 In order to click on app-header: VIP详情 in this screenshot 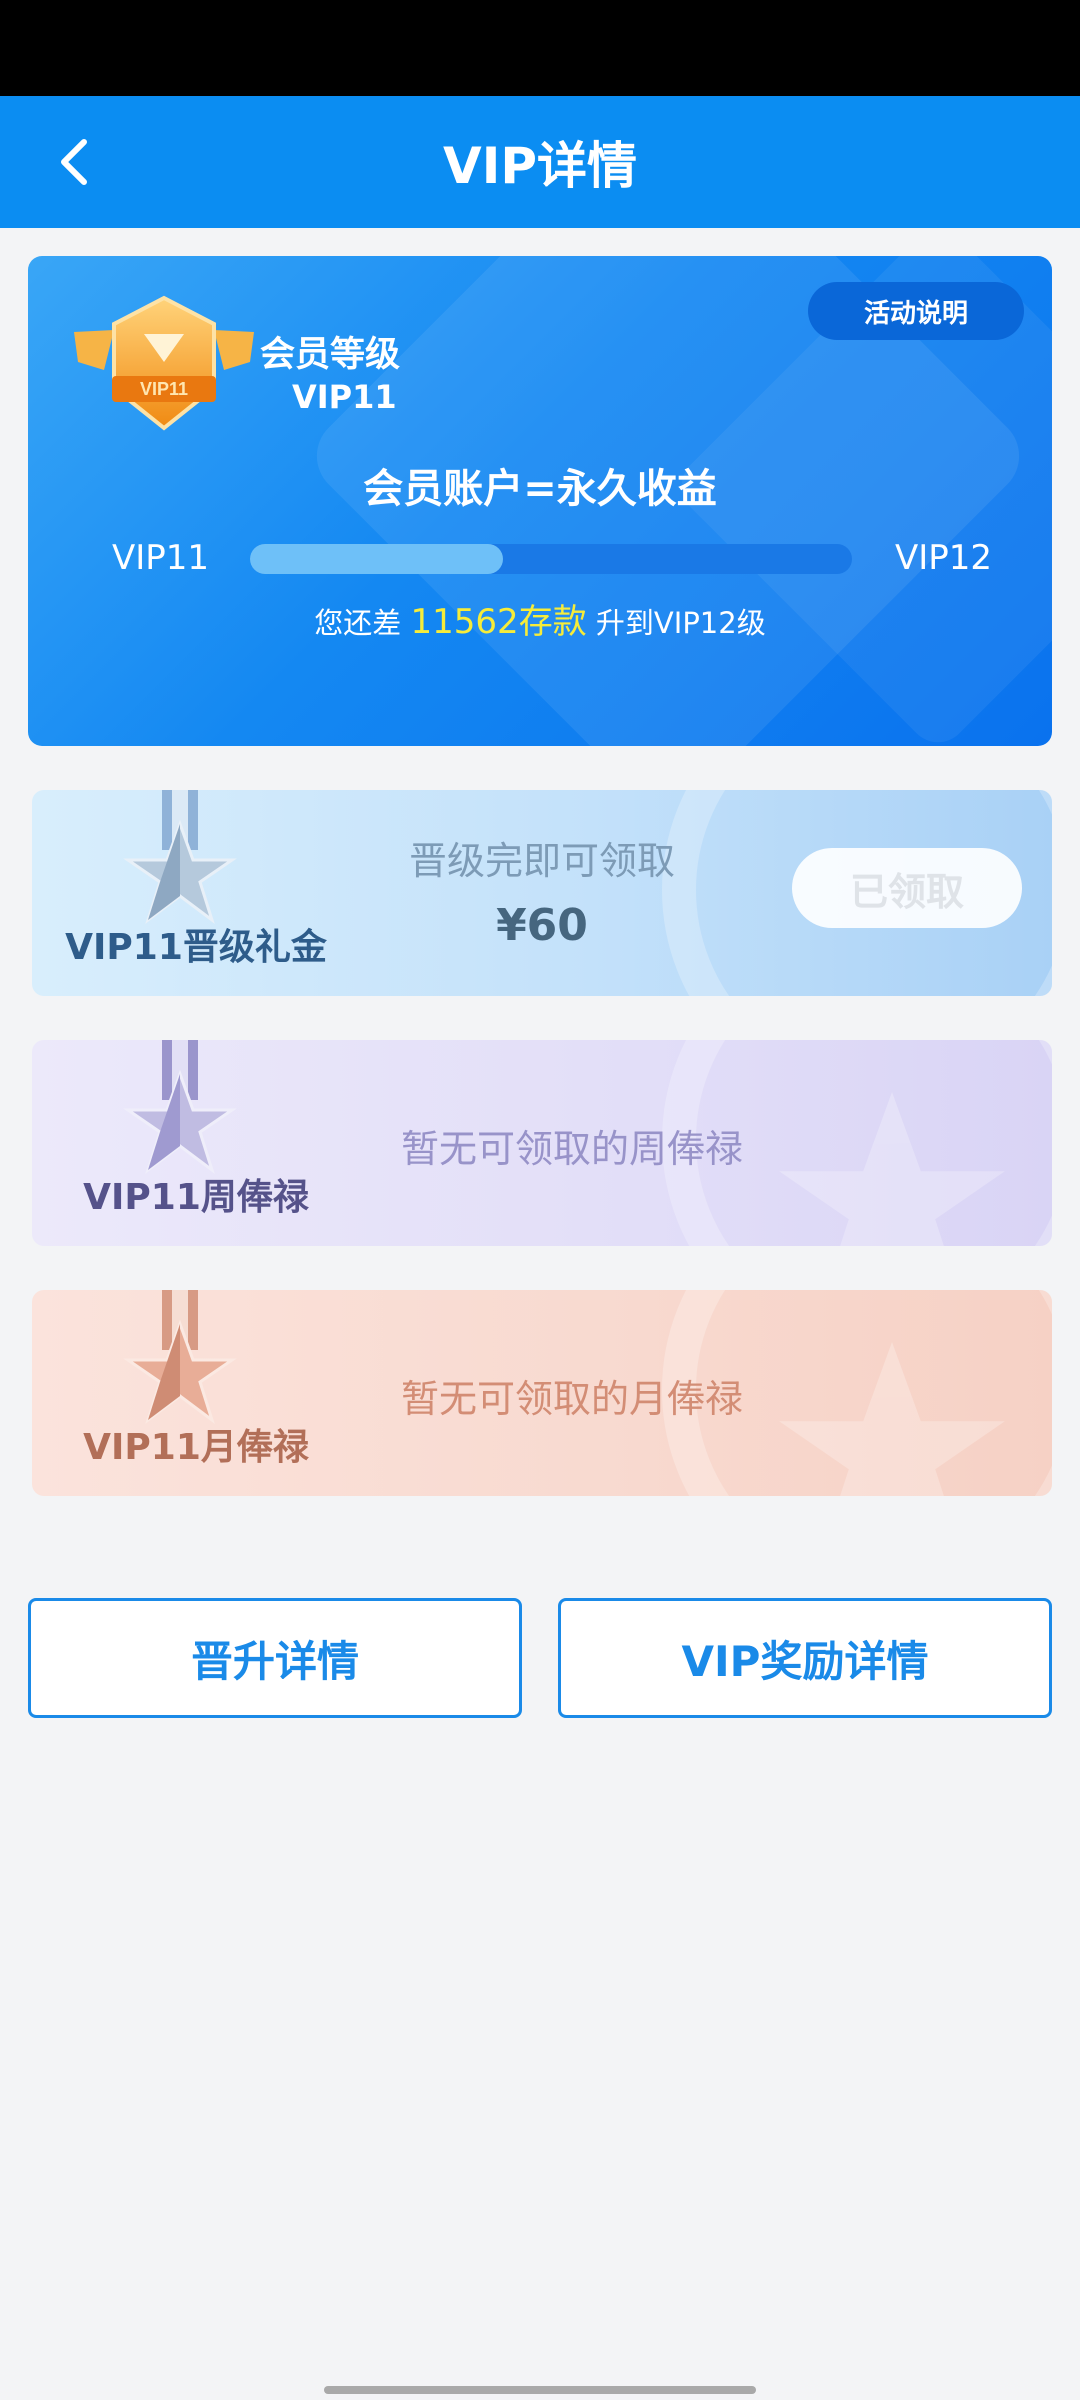, I will do `click(540, 162)`.